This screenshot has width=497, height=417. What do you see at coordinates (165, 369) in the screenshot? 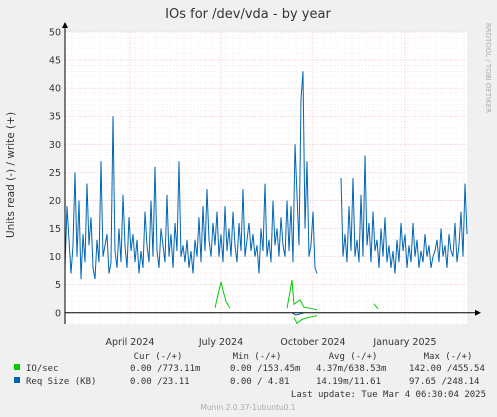
I see `legend-cur-io: 0.00 /773.11m` at bounding box center [165, 369].